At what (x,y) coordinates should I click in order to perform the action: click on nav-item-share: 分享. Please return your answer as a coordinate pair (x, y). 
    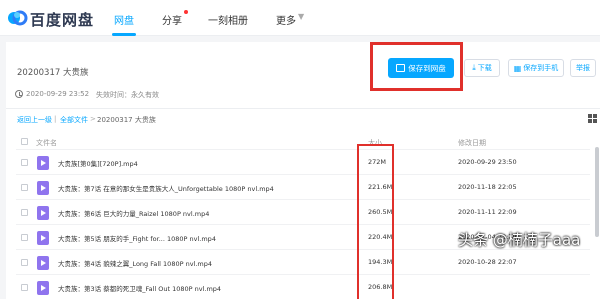
    Looking at the image, I should click on (172, 19).